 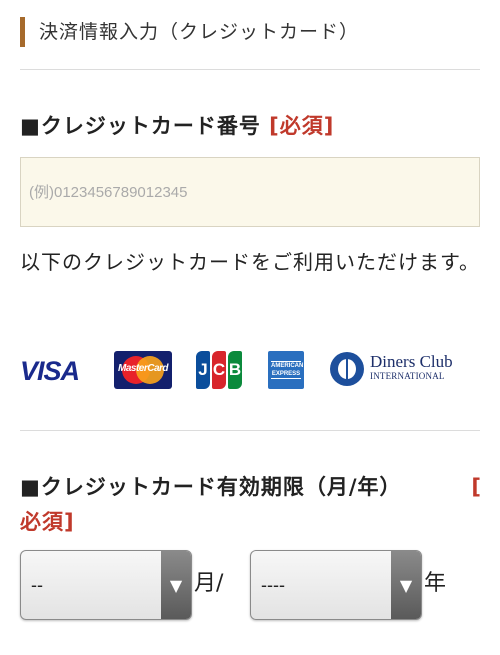 I want to click on card-number-title: ■クレジットカード番号, so click(x=140, y=126).